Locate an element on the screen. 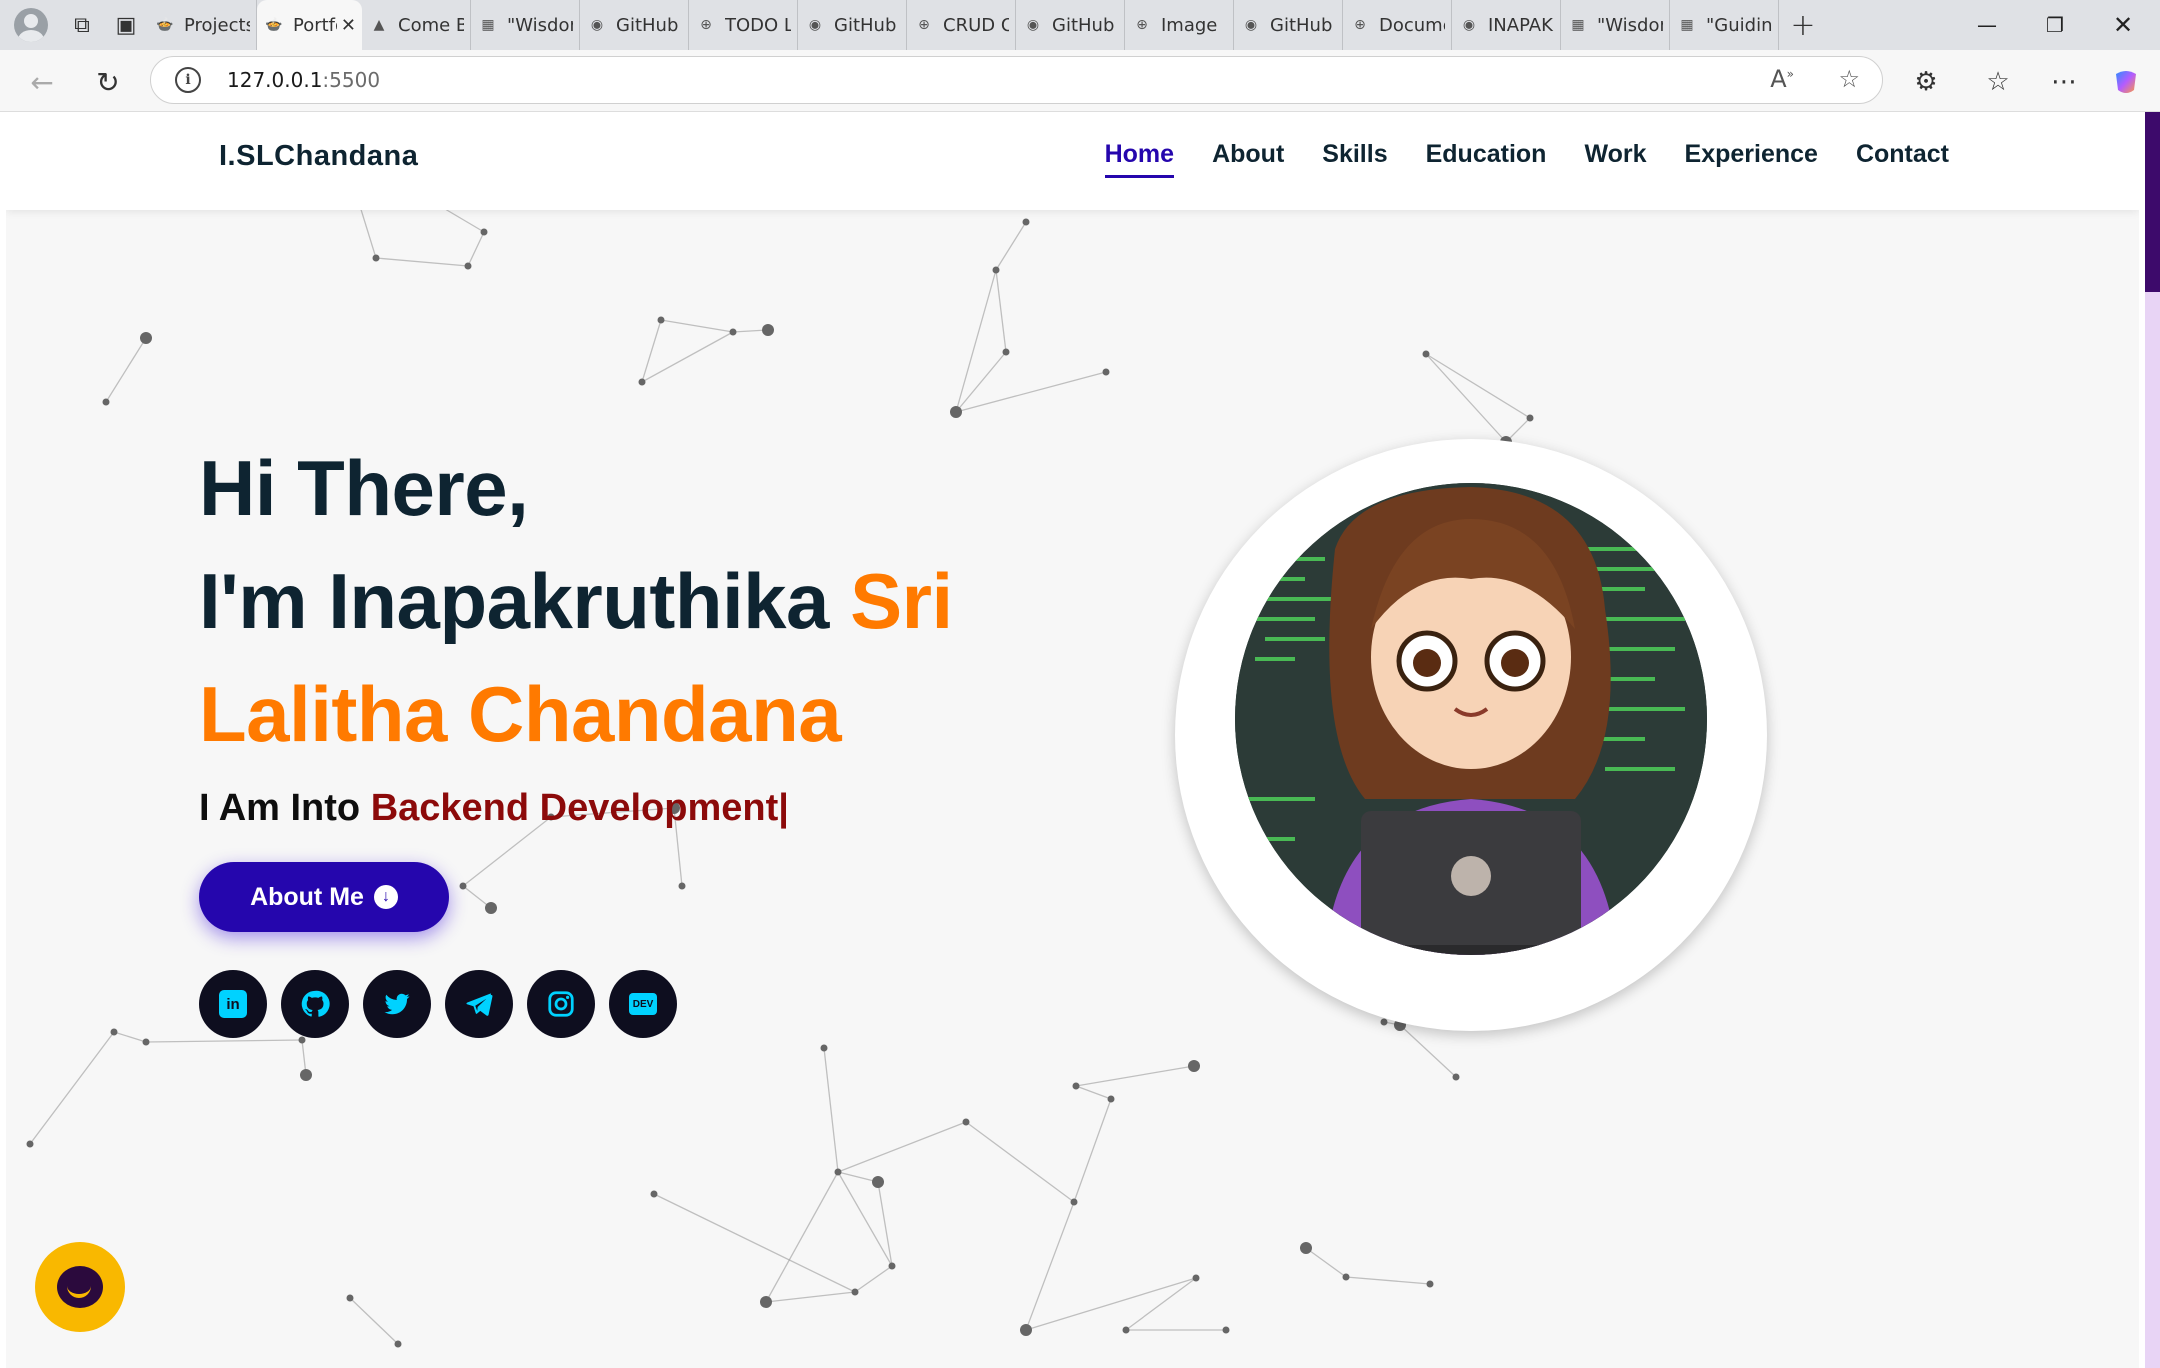 The width and height of the screenshot is (2160, 1368). profile-avatar-icon is located at coordinates (31, 25).